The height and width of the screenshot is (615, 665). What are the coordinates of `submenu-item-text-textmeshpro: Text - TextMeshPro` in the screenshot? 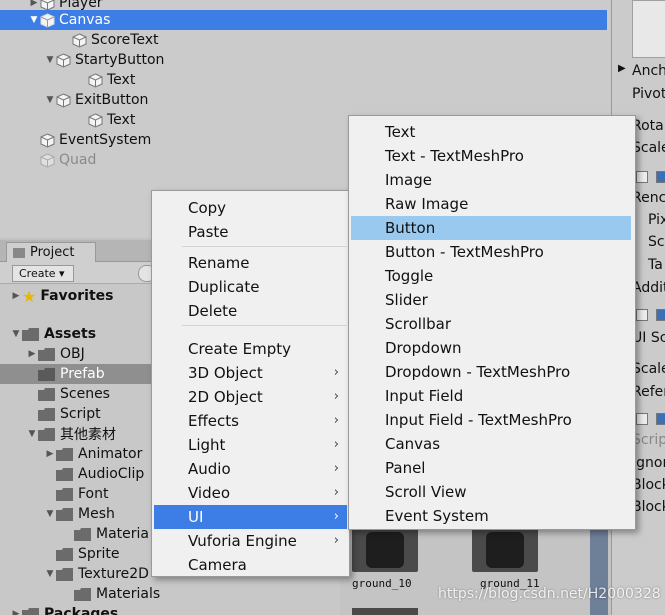 It's located at (491, 156).